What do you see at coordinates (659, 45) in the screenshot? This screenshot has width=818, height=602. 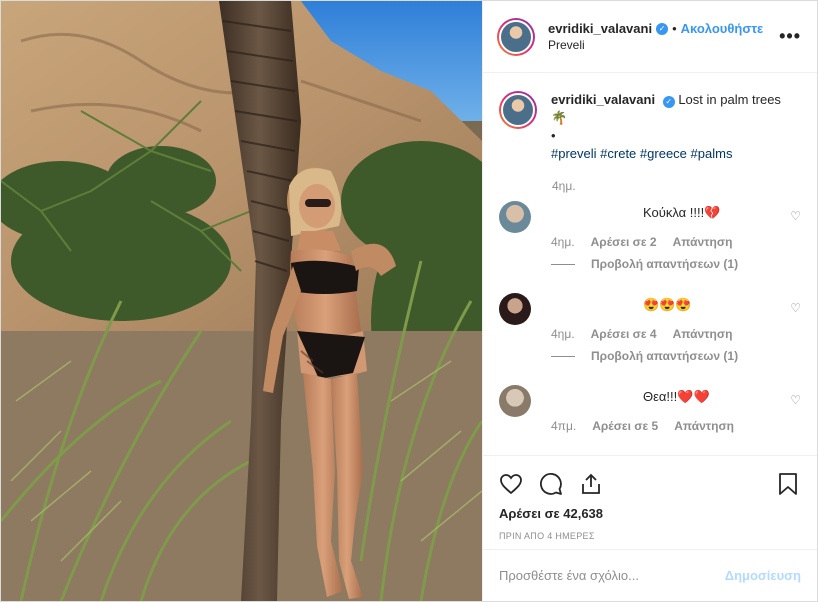 I see `location-link: Preveli` at bounding box center [659, 45].